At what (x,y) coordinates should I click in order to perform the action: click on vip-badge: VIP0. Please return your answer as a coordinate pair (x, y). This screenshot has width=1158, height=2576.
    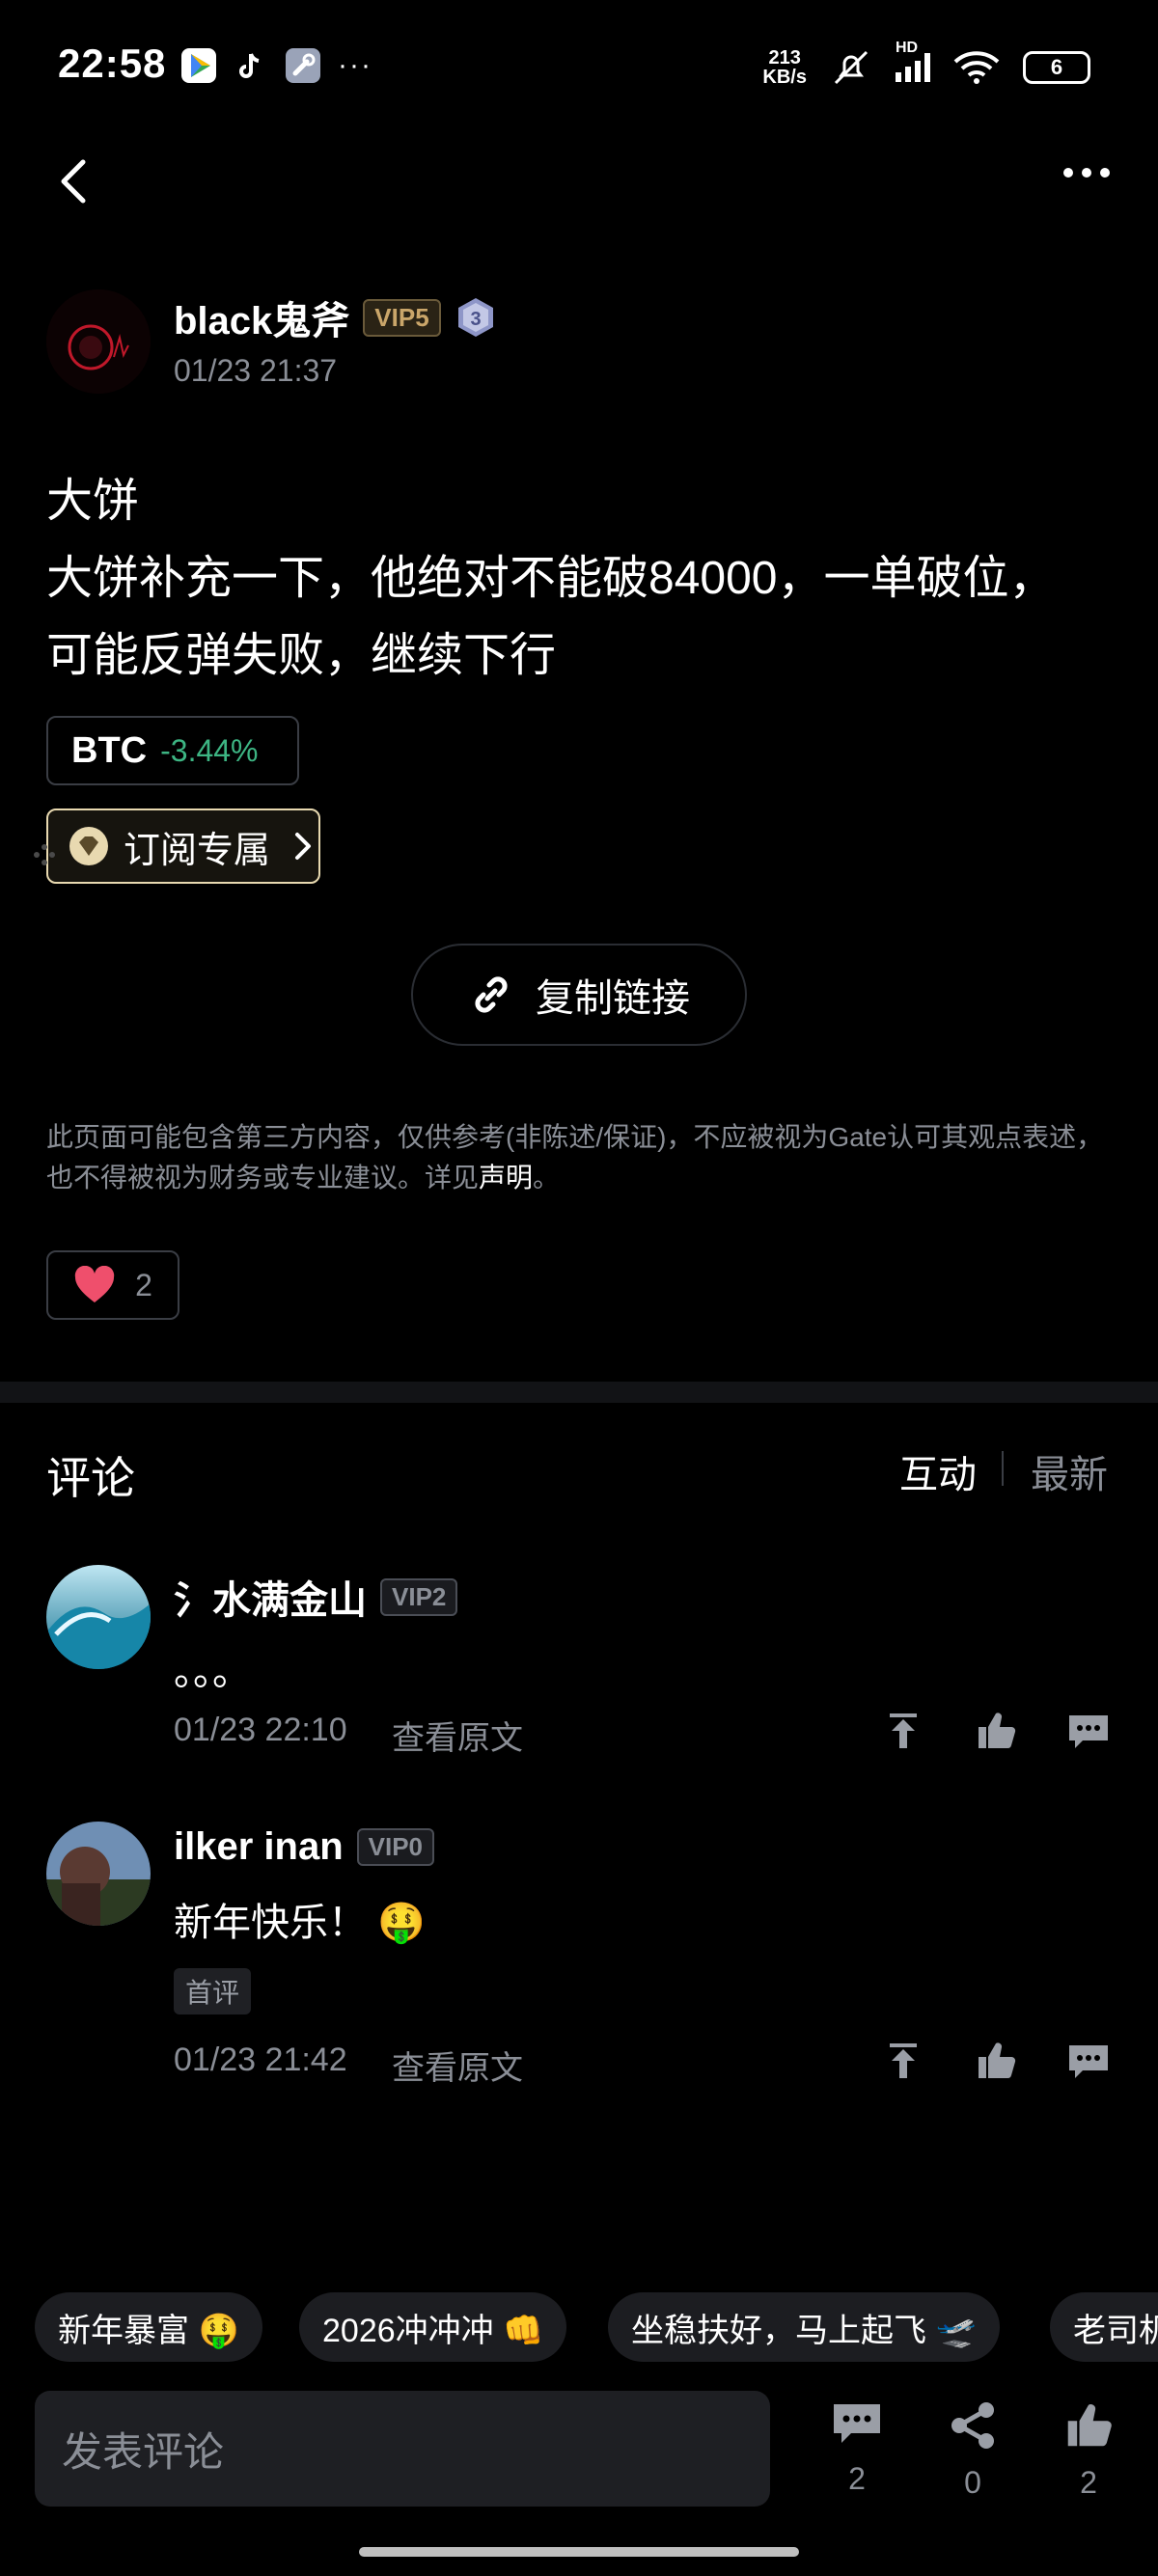
    Looking at the image, I should click on (395, 1847).